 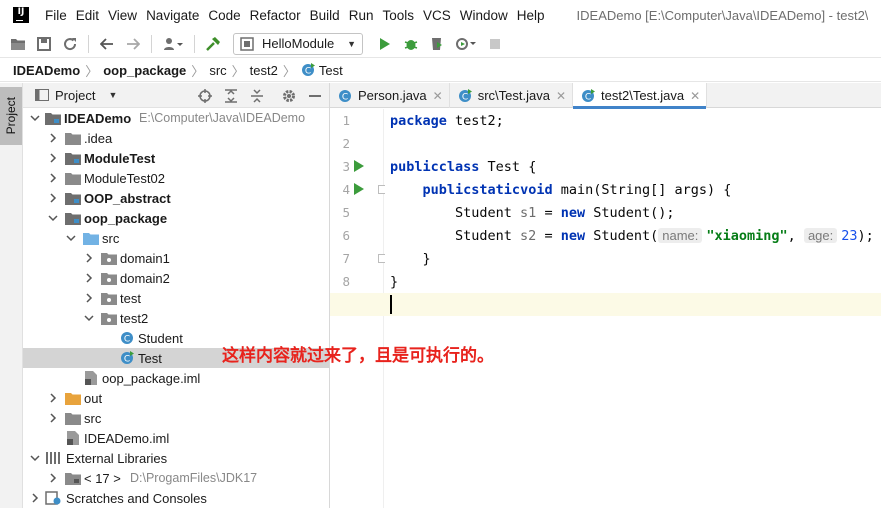 I want to click on tree-item-test2: test2, so click(x=176, y=318).